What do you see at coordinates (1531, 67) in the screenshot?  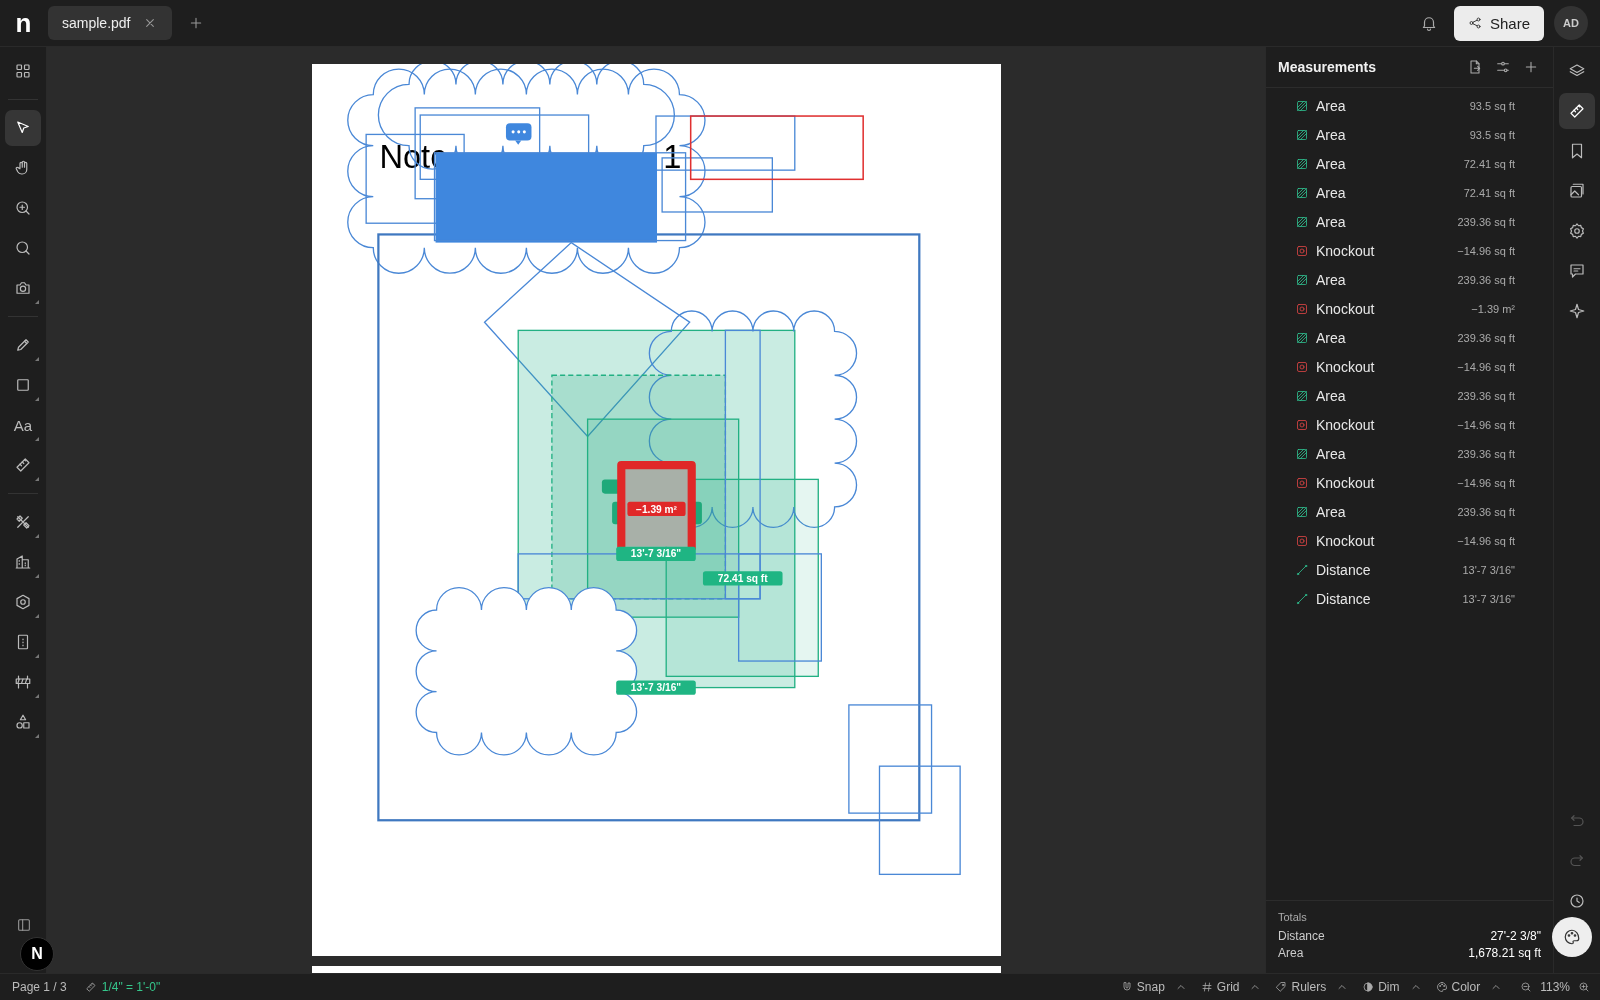 I see `add-icon` at bounding box center [1531, 67].